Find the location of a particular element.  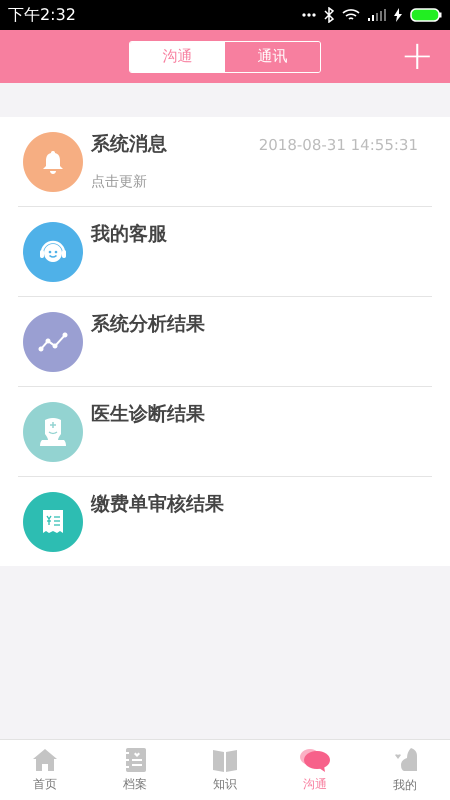

house-icon is located at coordinates (45, 760).